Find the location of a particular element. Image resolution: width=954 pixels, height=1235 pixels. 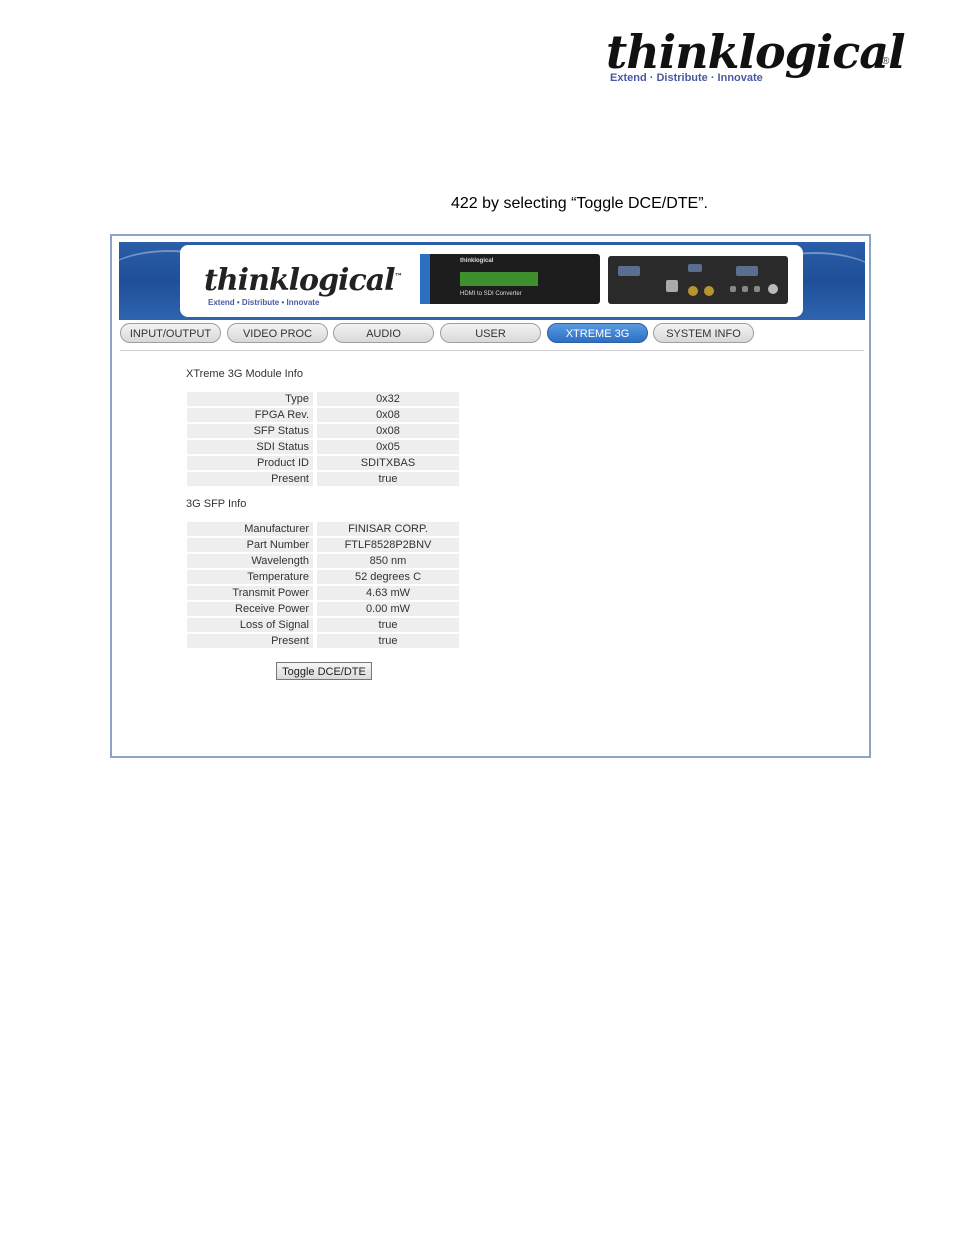

row-label: SFP Status is located at coordinates (250, 431).